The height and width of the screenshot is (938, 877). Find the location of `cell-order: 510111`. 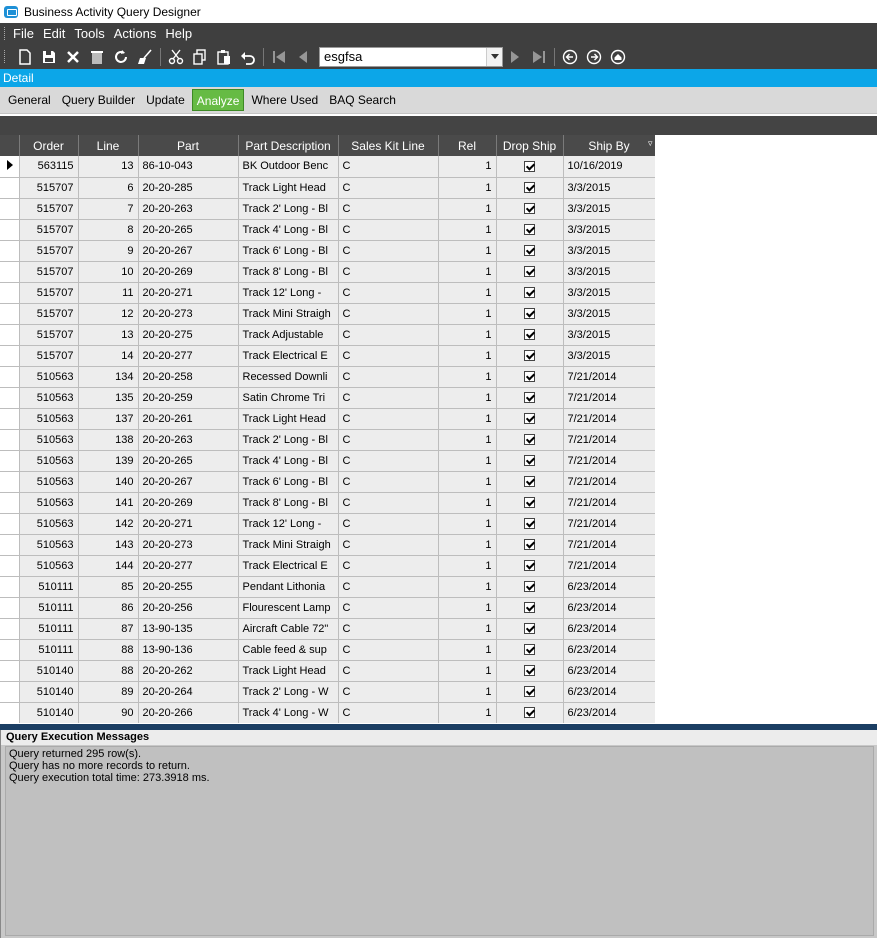

cell-order: 510111 is located at coordinates (49, 650).